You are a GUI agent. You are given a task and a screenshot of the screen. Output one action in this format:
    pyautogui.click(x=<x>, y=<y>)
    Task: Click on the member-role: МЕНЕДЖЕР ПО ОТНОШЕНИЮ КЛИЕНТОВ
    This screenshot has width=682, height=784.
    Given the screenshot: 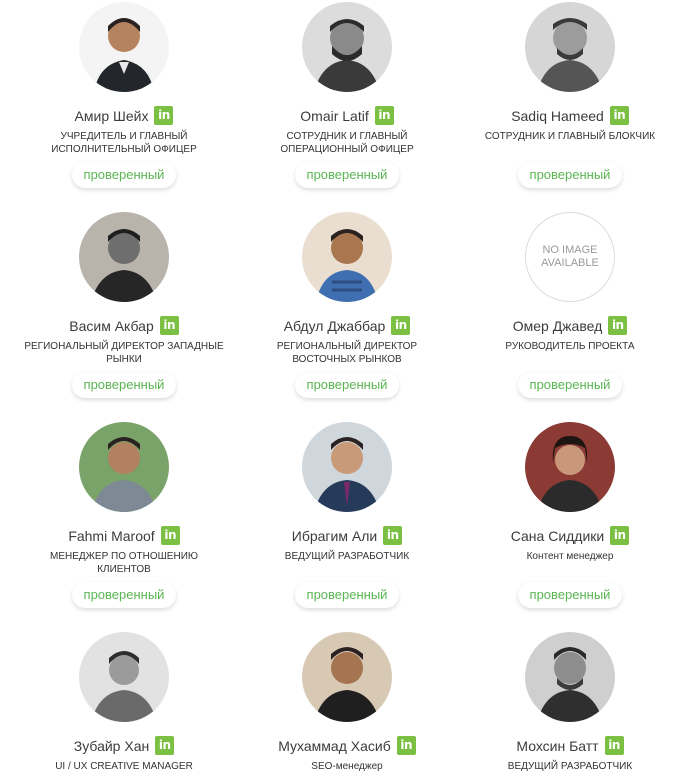 What is the action you would take?
    pyautogui.click(x=124, y=563)
    